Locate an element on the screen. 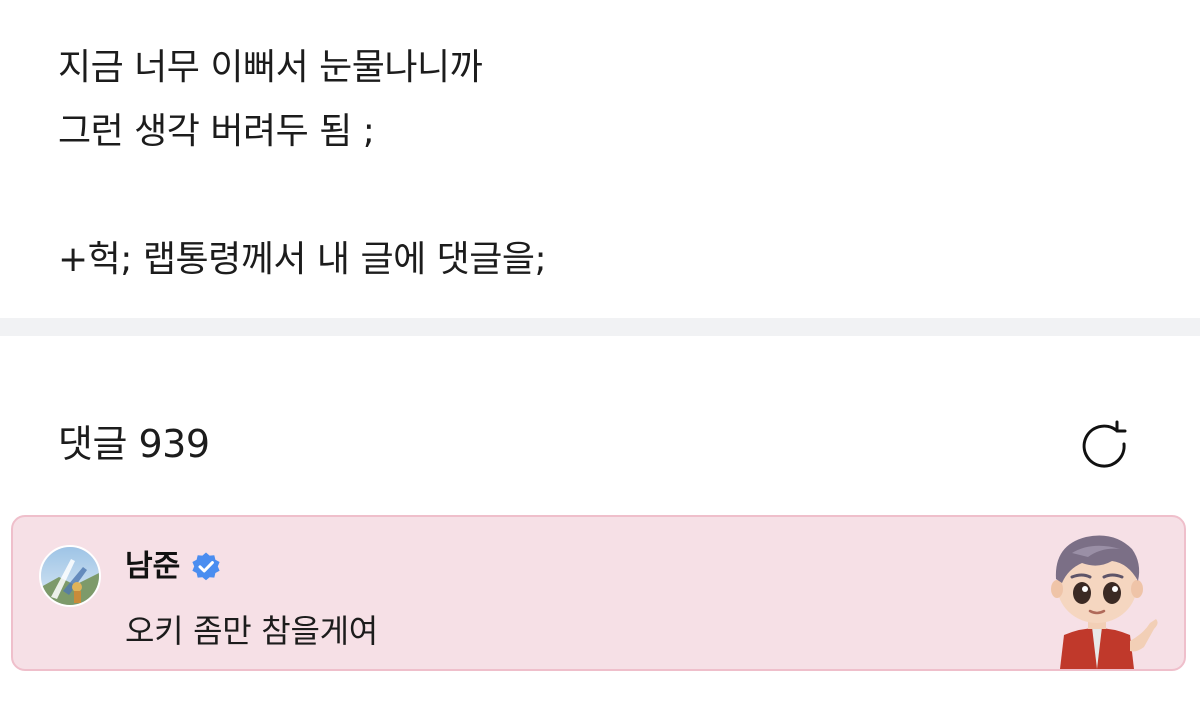 The width and height of the screenshot is (1200, 712). refresh-icon is located at coordinates (1104, 444).